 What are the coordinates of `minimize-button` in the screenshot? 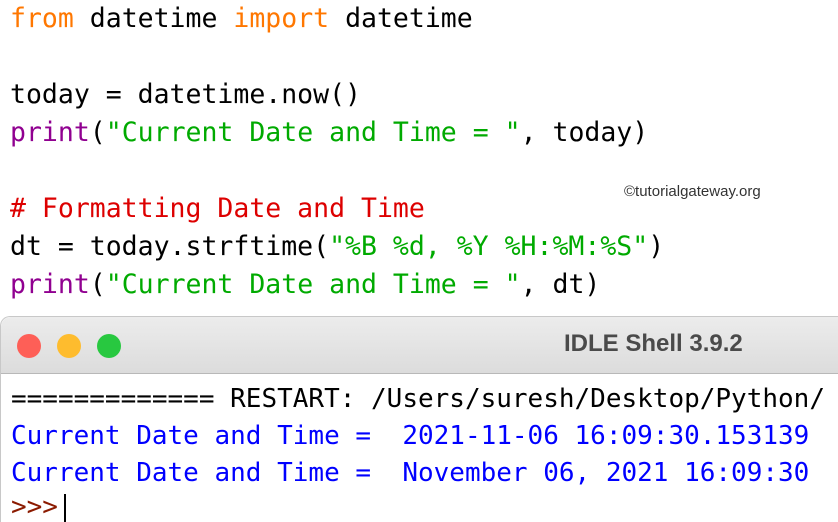 It's located at (69, 346).